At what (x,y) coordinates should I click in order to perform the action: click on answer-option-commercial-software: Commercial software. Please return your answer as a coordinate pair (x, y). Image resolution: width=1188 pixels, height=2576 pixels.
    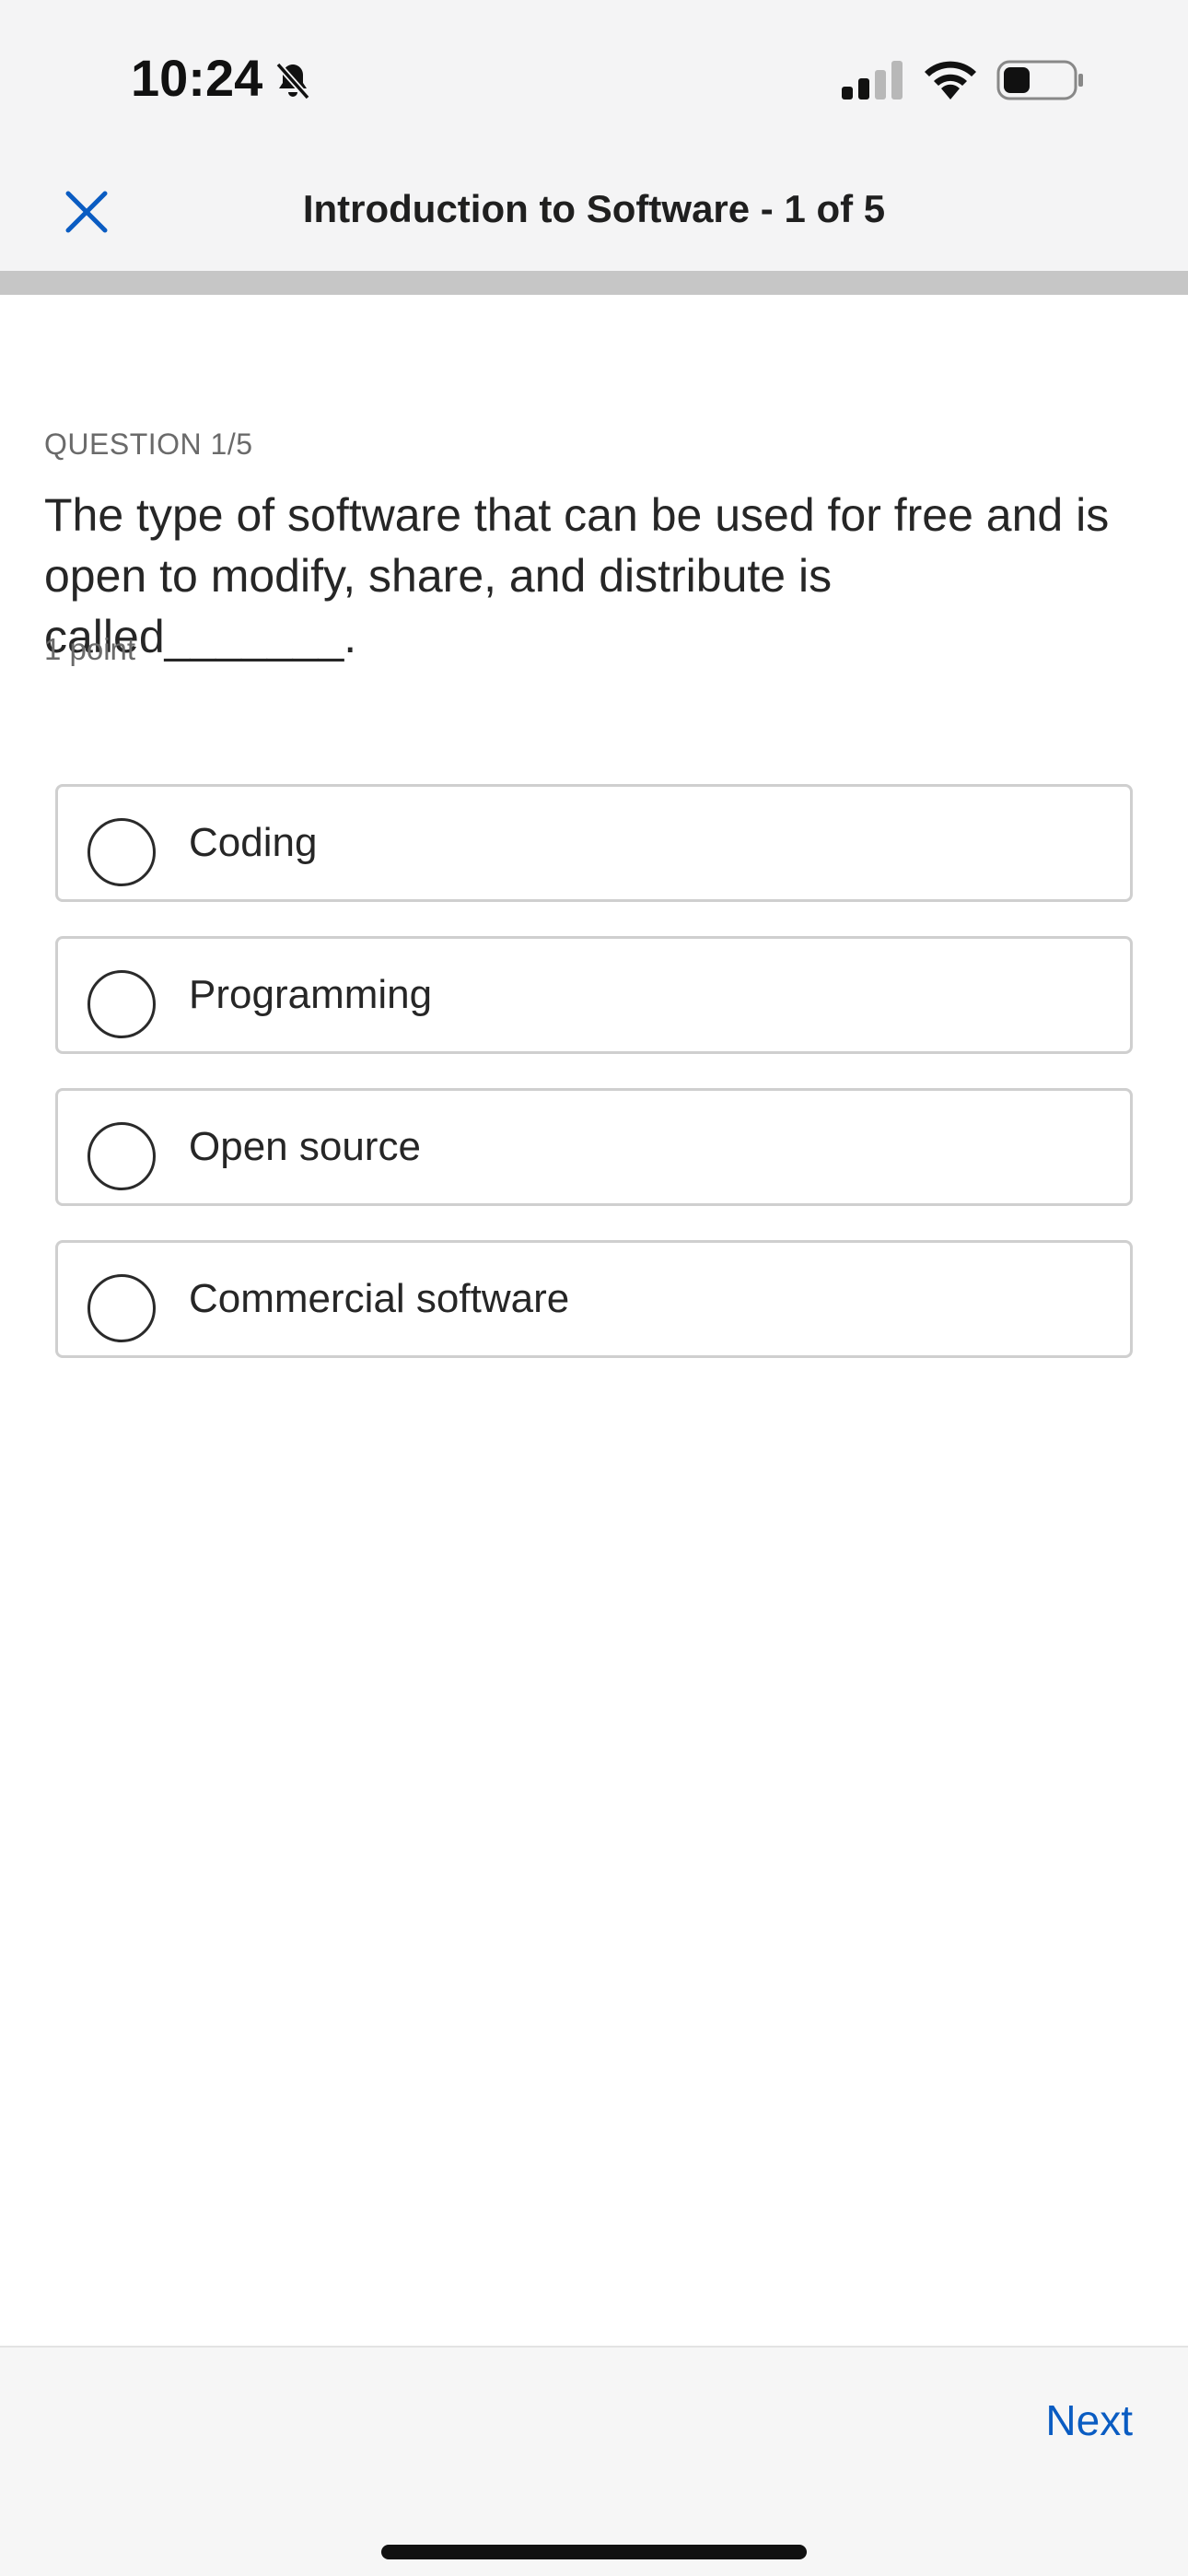
    Looking at the image, I should click on (594, 1299).